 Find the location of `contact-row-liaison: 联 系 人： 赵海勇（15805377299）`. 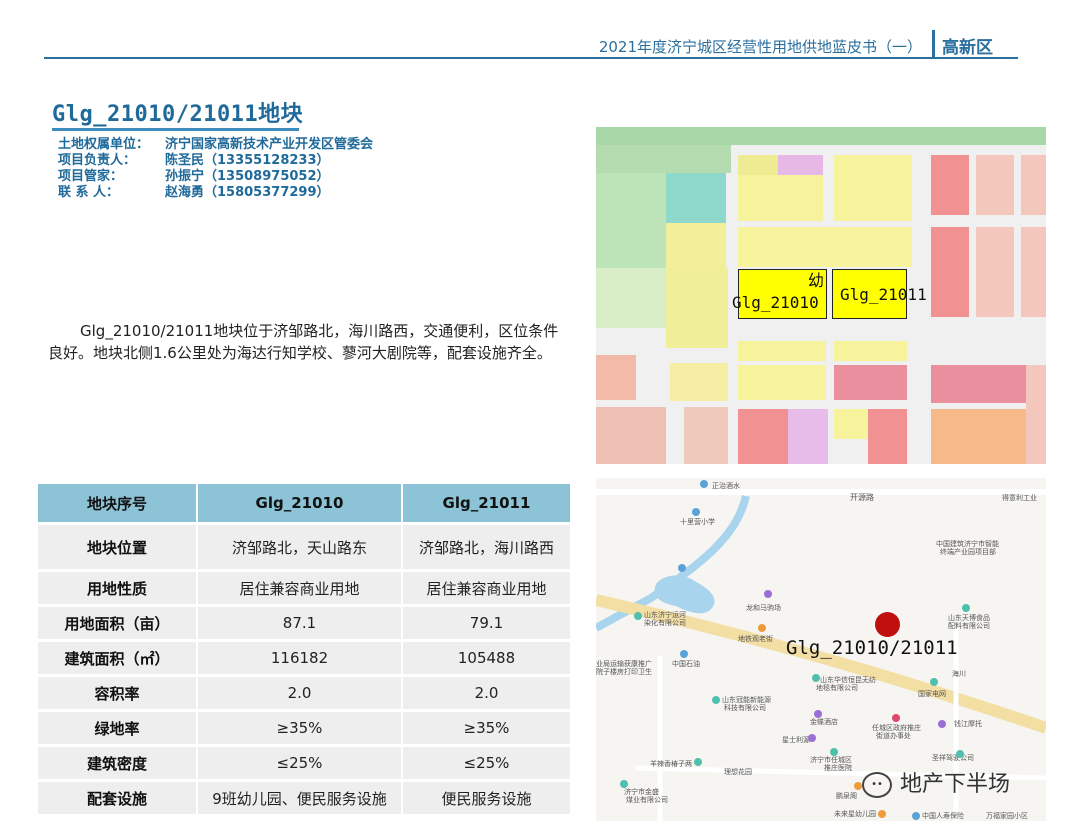

contact-row-liaison: 联 系 人： 赵海勇（15805377299） is located at coordinates (215, 193).